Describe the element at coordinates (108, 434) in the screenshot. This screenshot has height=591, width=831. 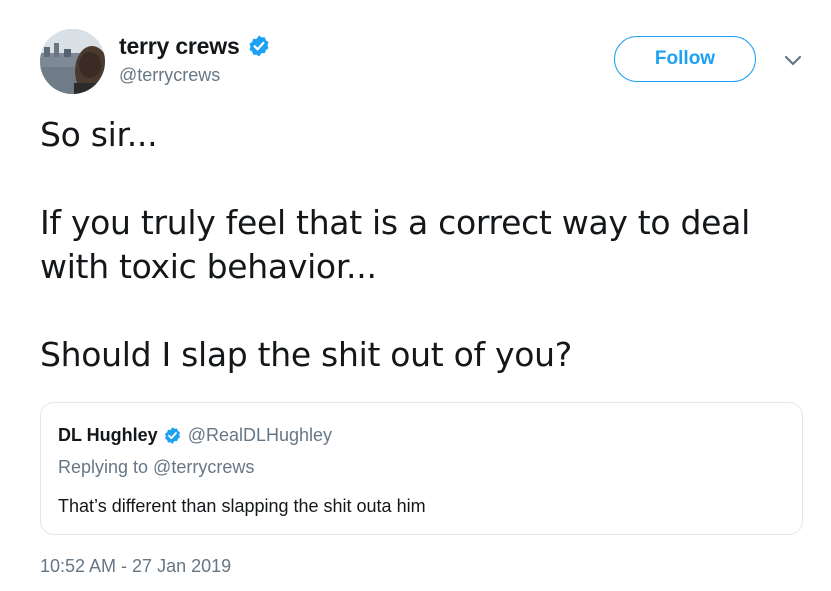
I see `quoted-author-name: DL Hughley` at that location.